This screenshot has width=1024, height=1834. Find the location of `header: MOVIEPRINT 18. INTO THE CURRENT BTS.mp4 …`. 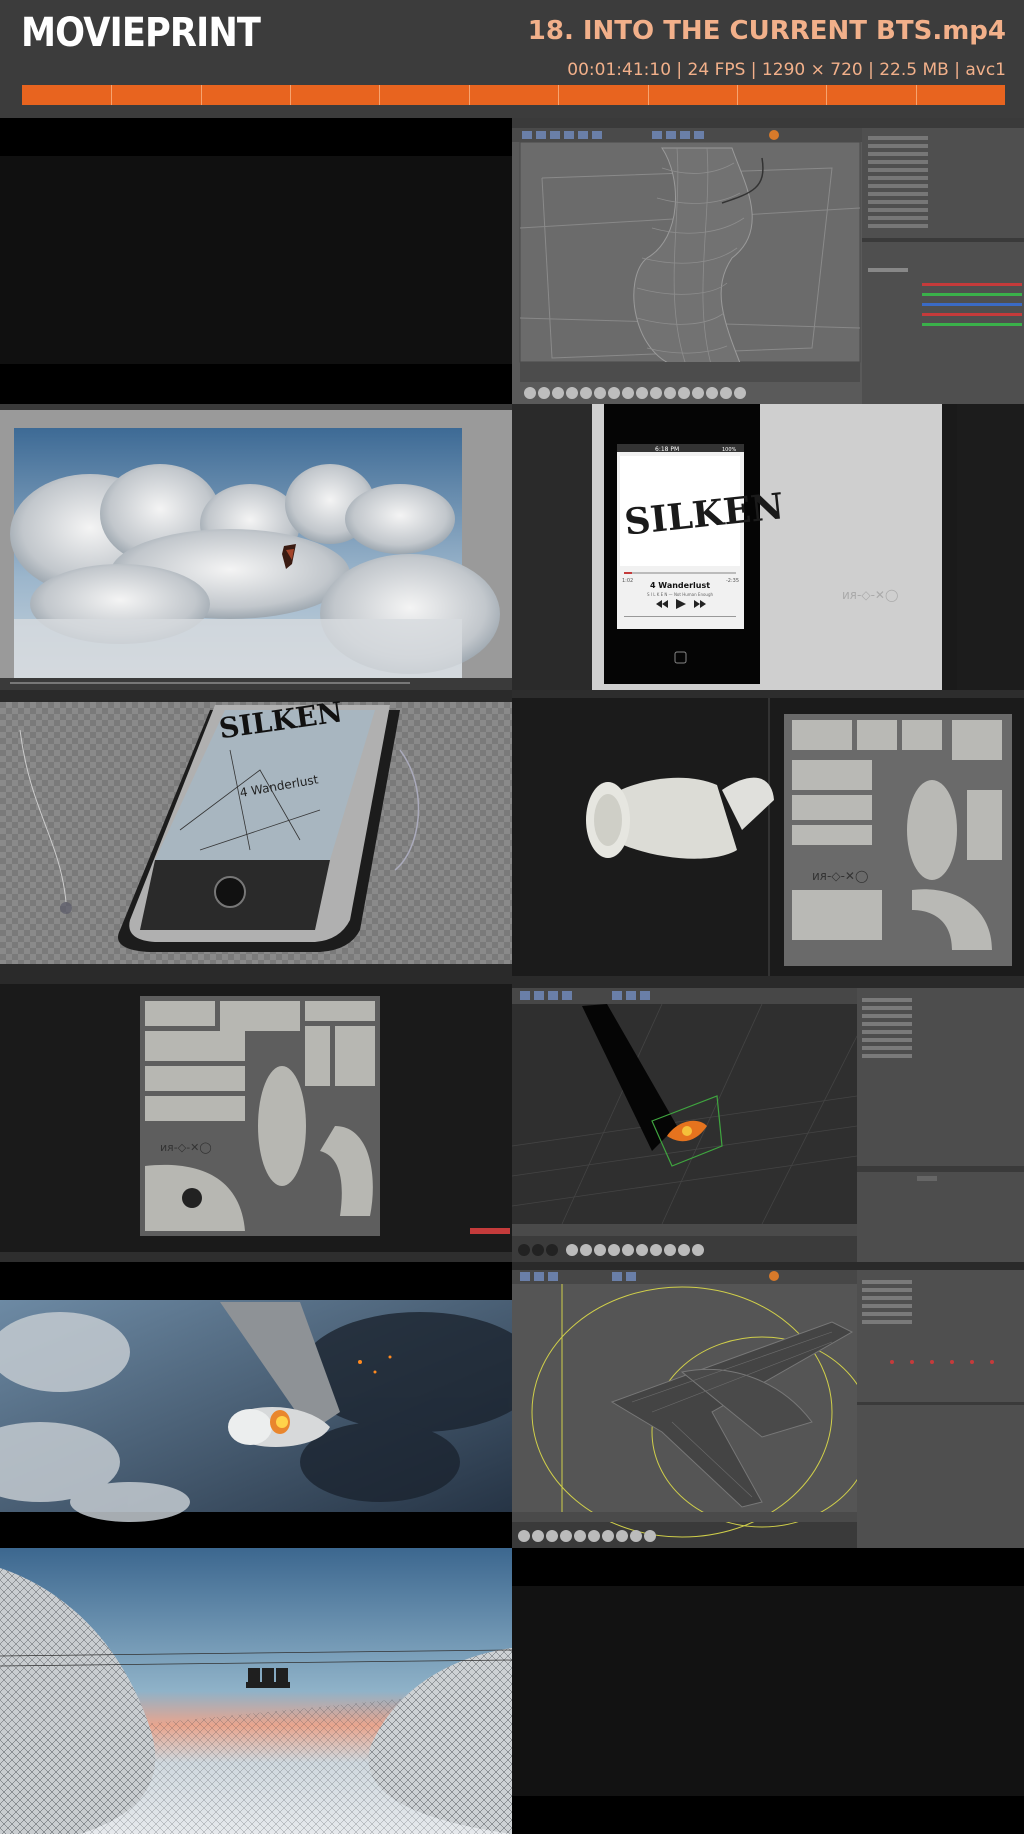

header: MOVIEPRINT 18. INTO THE CURRENT BTS.mp4 … is located at coordinates (512, 59).